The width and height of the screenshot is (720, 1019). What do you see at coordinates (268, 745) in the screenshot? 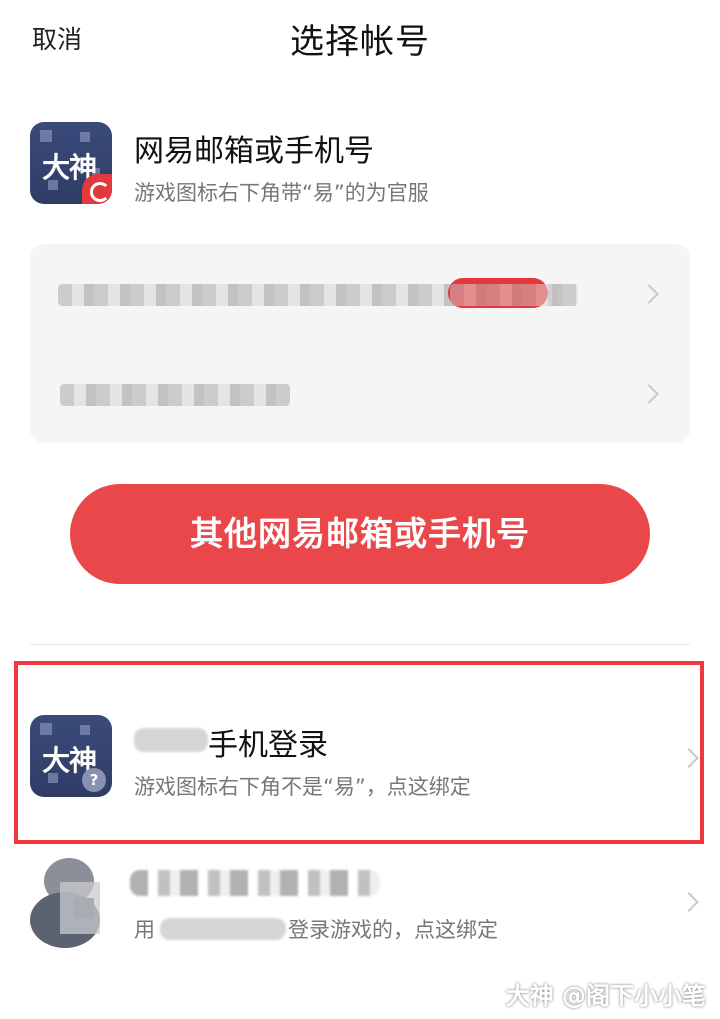
I see `phone-login-title: 手机登录` at bounding box center [268, 745].